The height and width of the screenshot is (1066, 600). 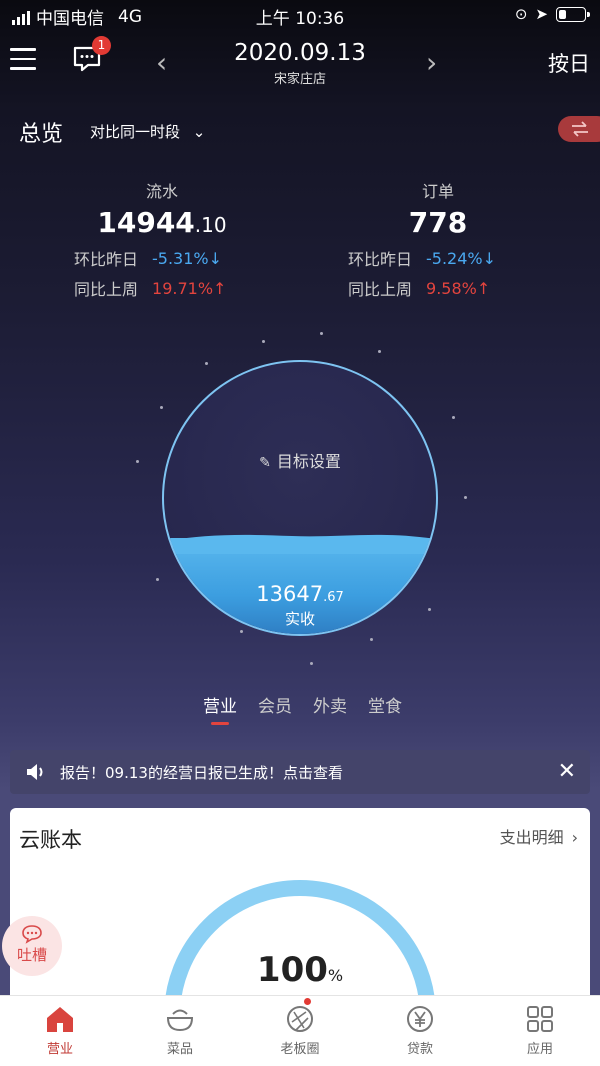 I want to click on orders-dod-value: -5.24%↓, so click(x=461, y=258).